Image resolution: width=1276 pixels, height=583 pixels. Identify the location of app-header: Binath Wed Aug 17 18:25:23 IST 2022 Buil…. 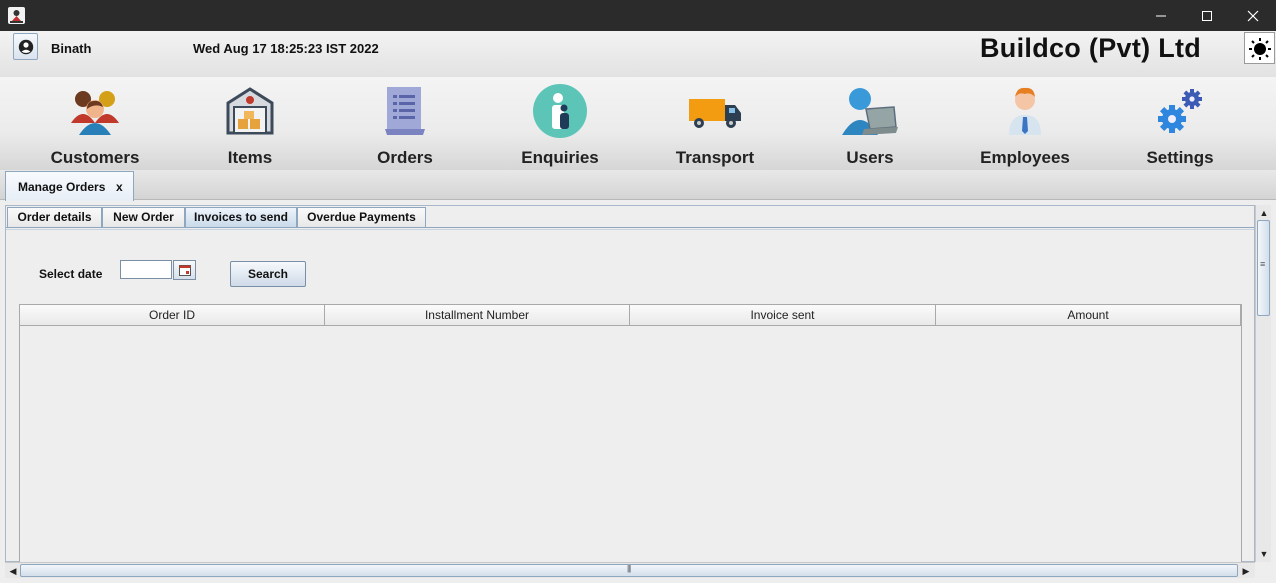
(638, 54).